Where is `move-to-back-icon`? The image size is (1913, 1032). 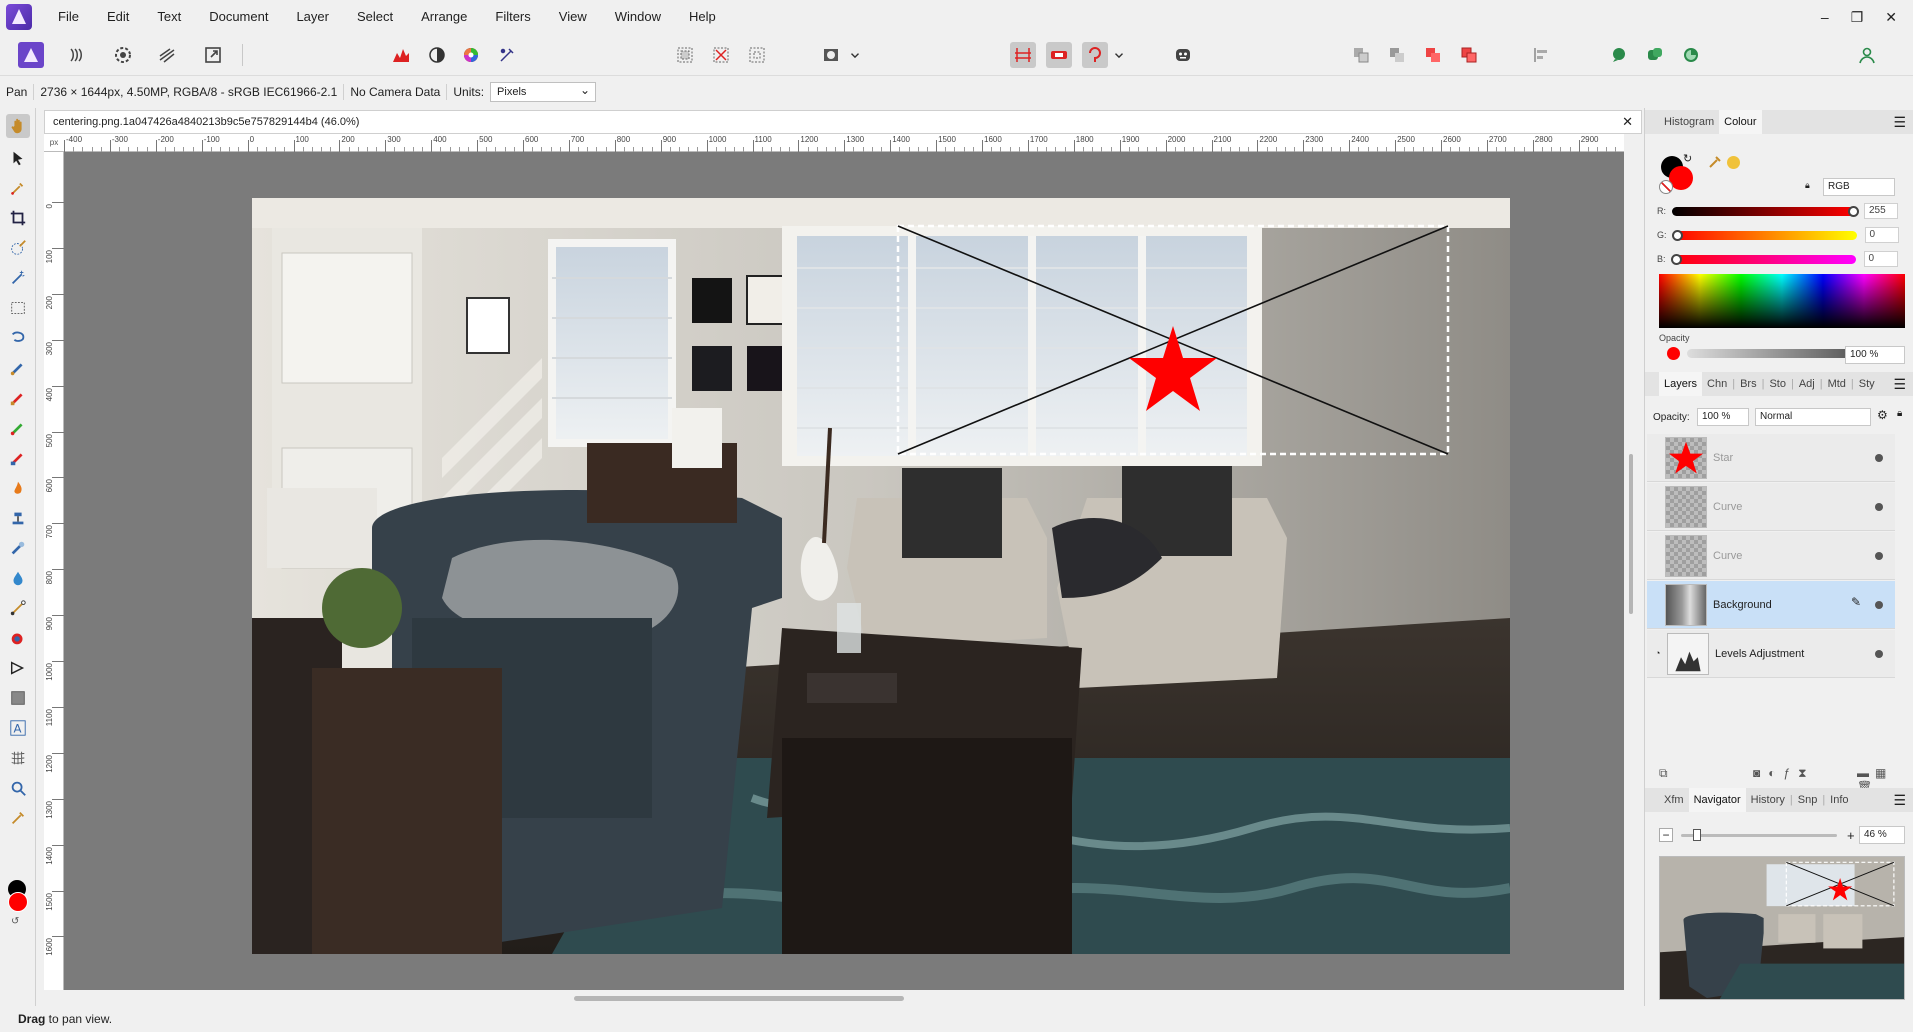 move-to-back-icon is located at coordinates (1361, 55).